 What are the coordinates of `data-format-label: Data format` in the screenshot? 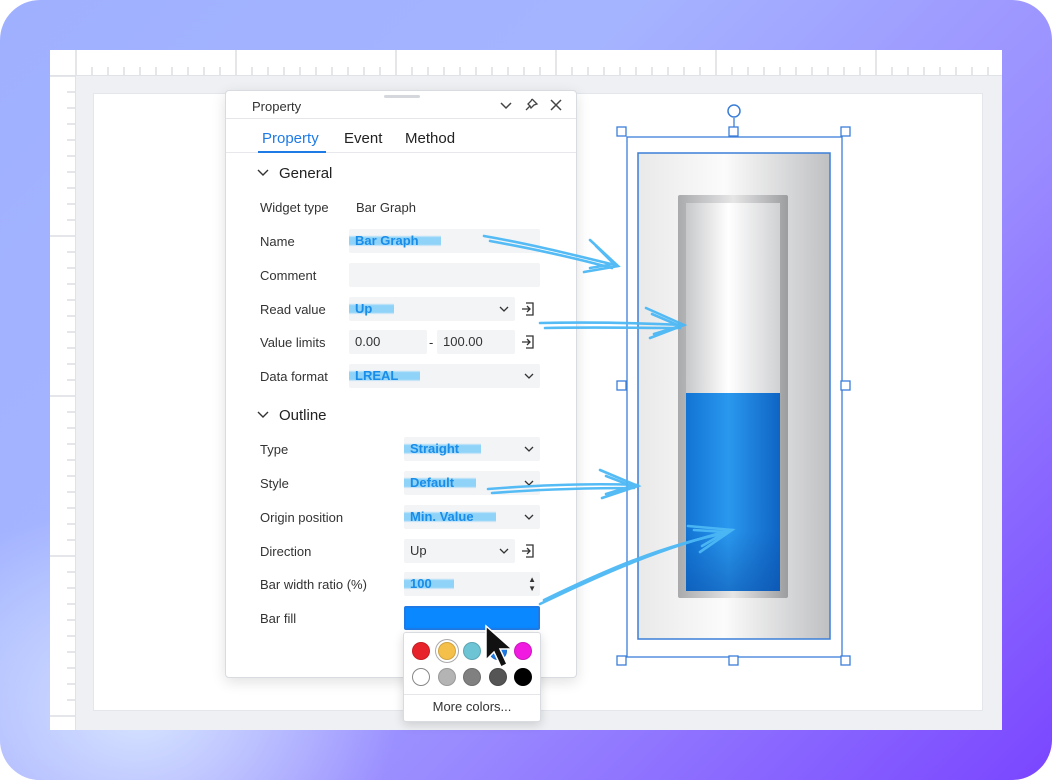 It's located at (294, 376).